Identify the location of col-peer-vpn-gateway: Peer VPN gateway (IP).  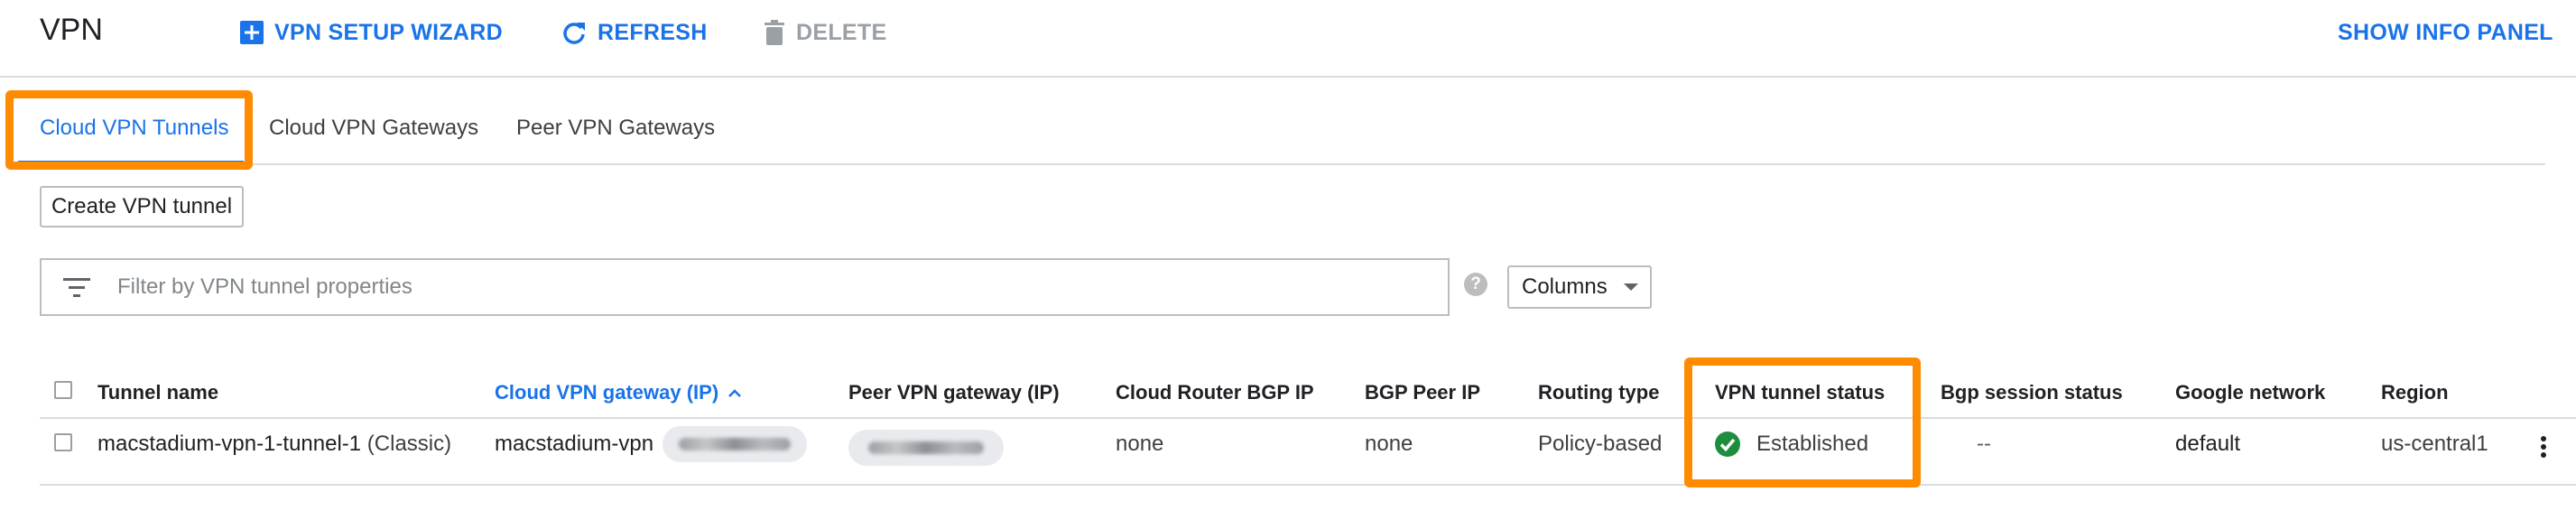
(954, 392).